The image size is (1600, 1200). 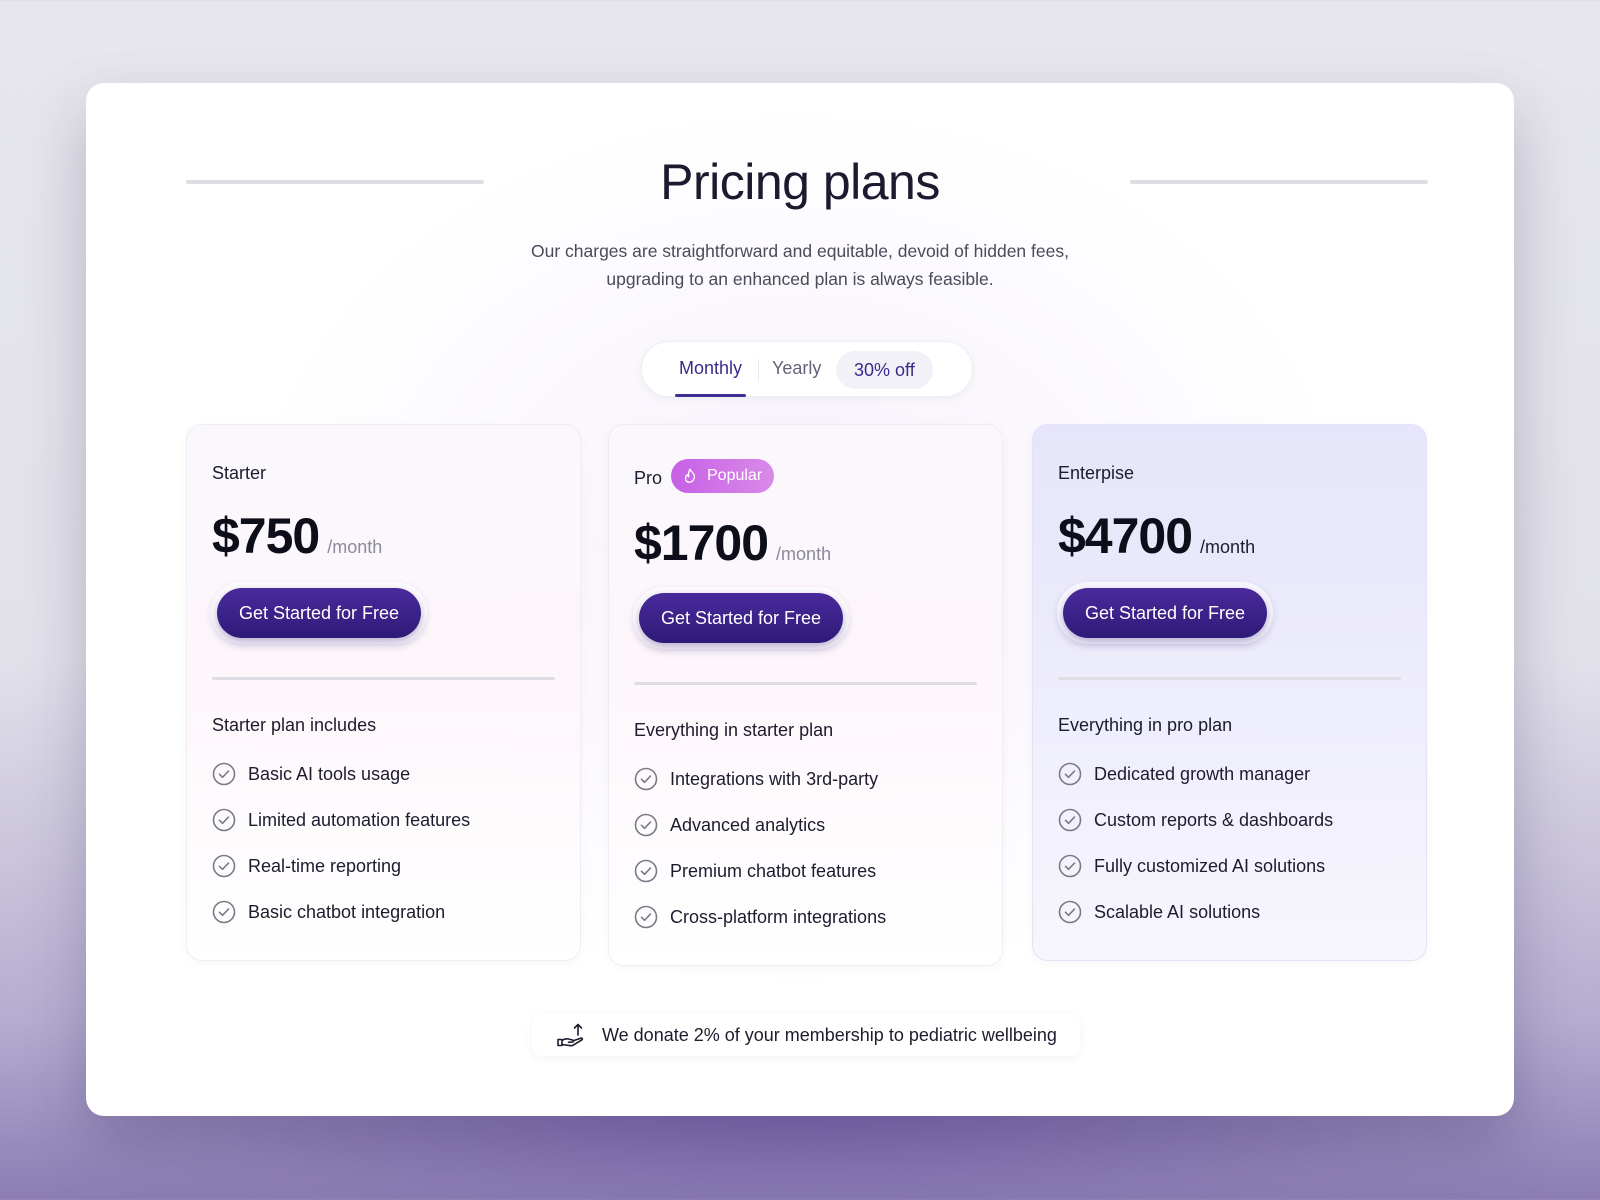 What do you see at coordinates (774, 778) in the screenshot?
I see `feature-text: Integrations with 3rd-party` at bounding box center [774, 778].